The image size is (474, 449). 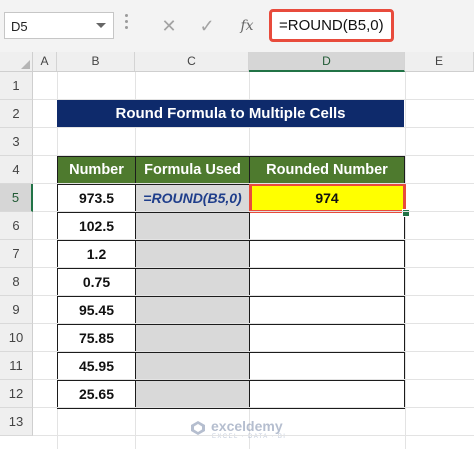 What do you see at coordinates (247, 426) in the screenshot?
I see `watermark-name: exceldemy` at bounding box center [247, 426].